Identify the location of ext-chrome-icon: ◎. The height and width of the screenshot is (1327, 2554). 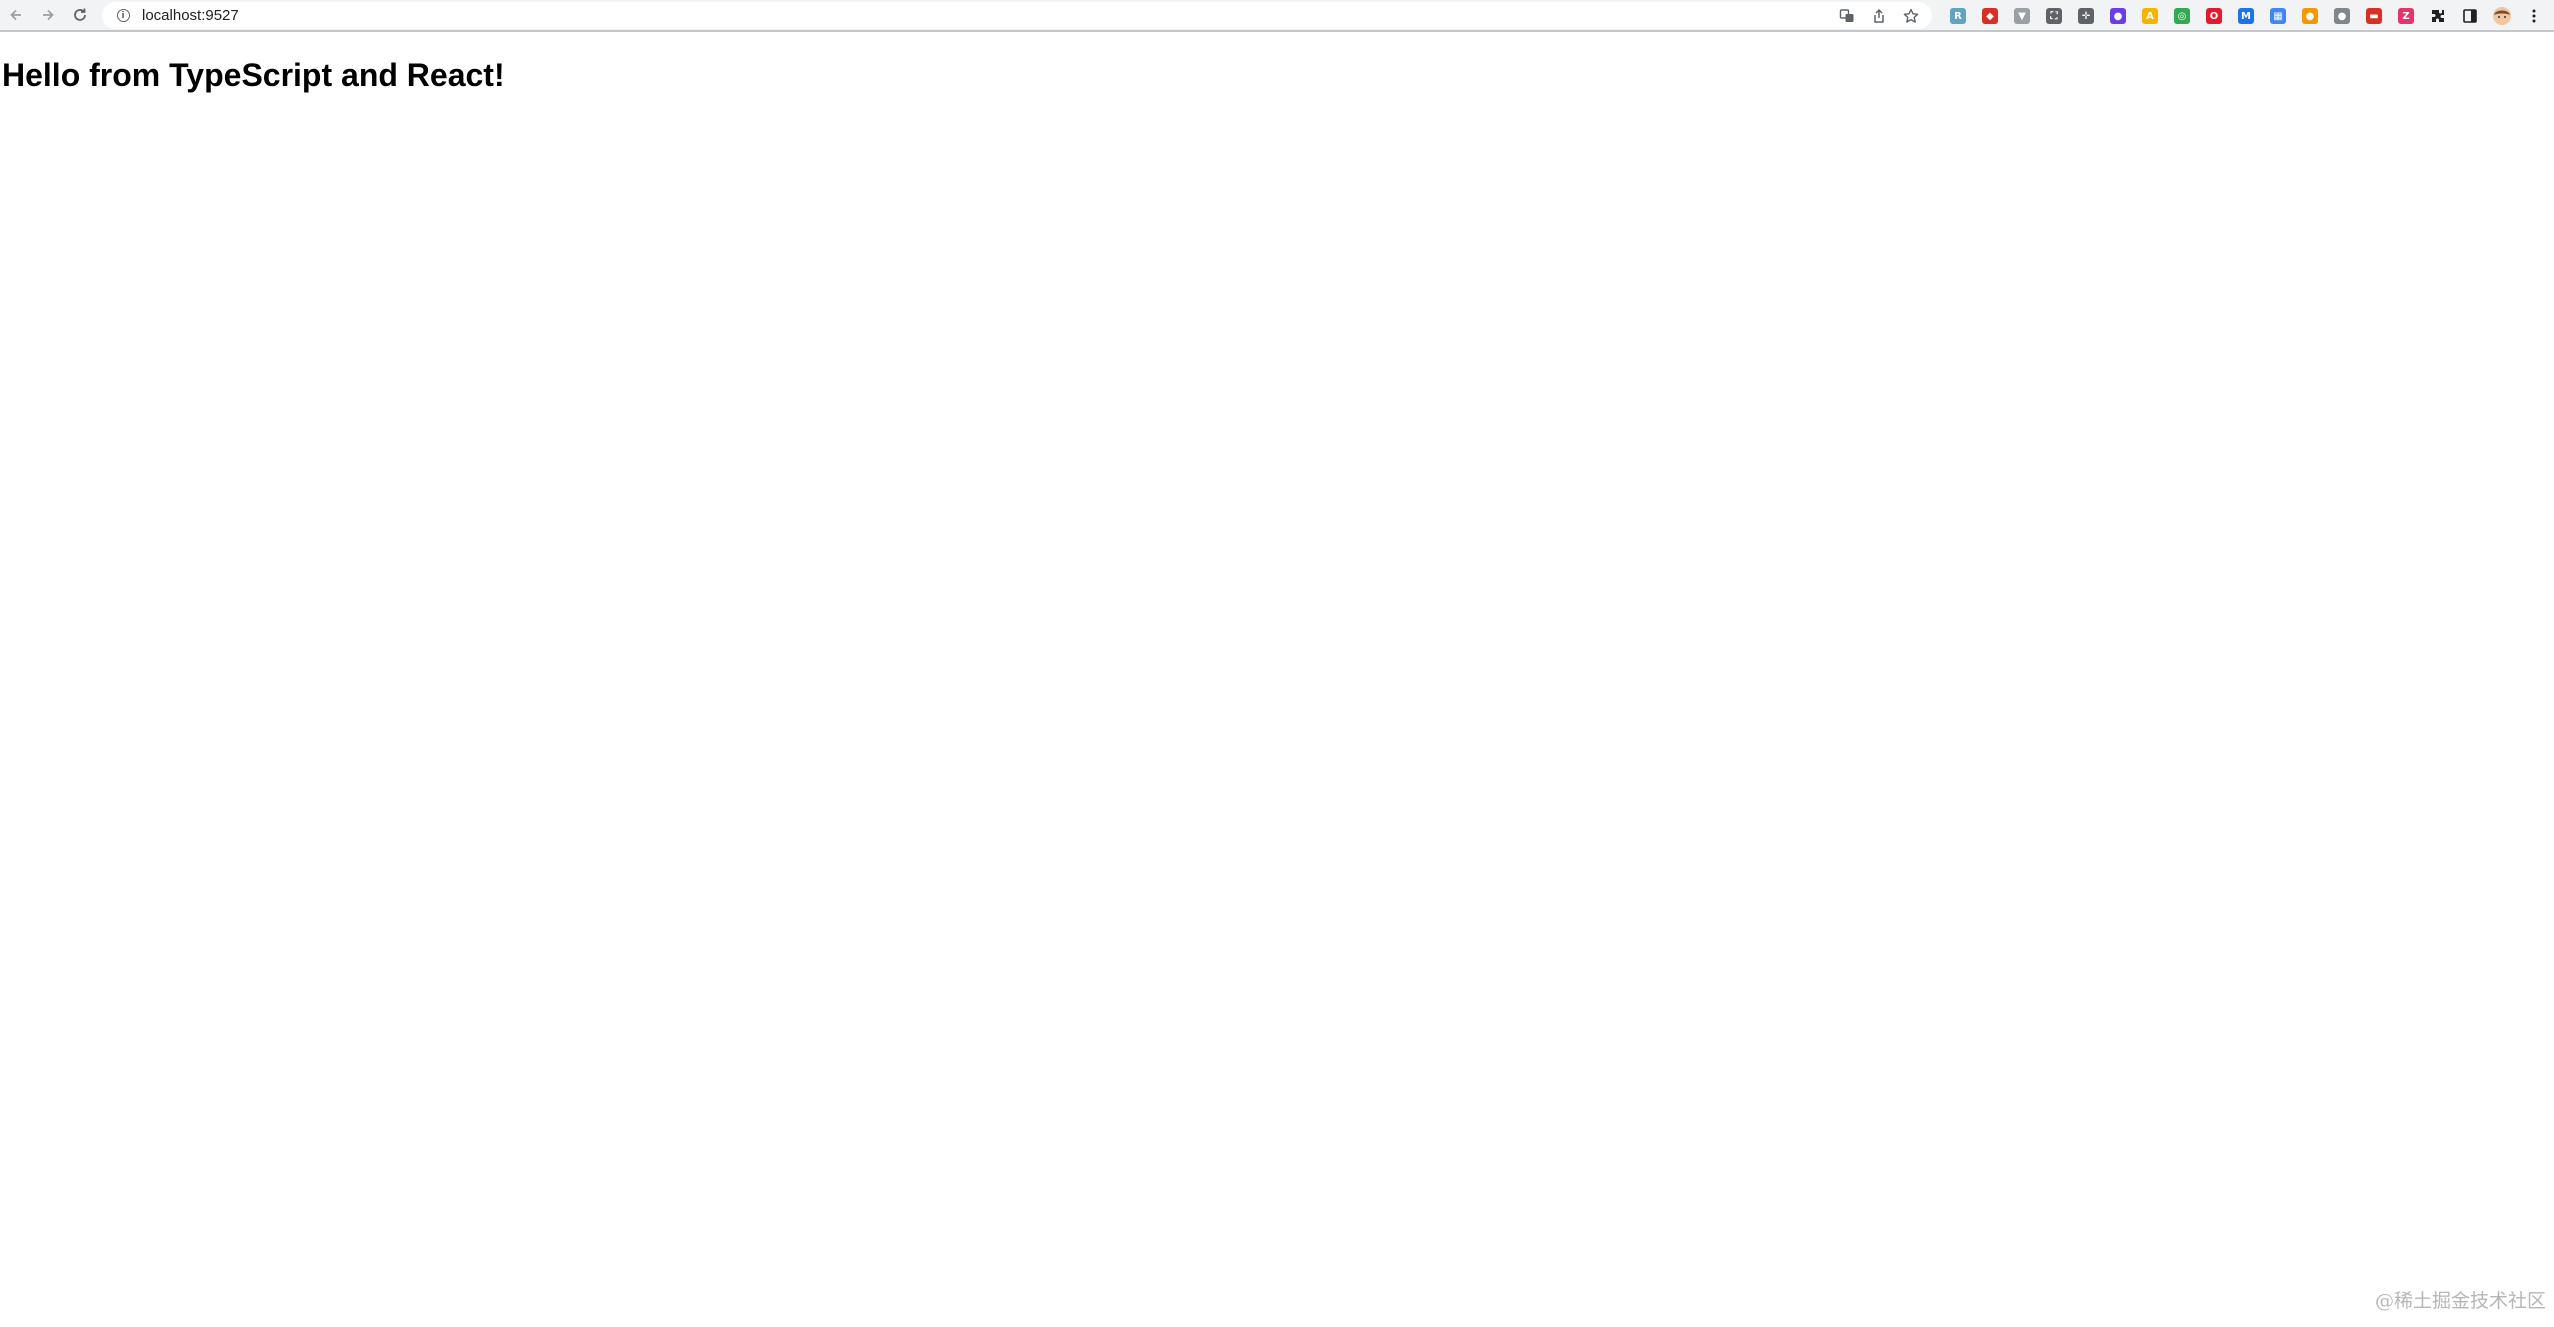
(2182, 16).